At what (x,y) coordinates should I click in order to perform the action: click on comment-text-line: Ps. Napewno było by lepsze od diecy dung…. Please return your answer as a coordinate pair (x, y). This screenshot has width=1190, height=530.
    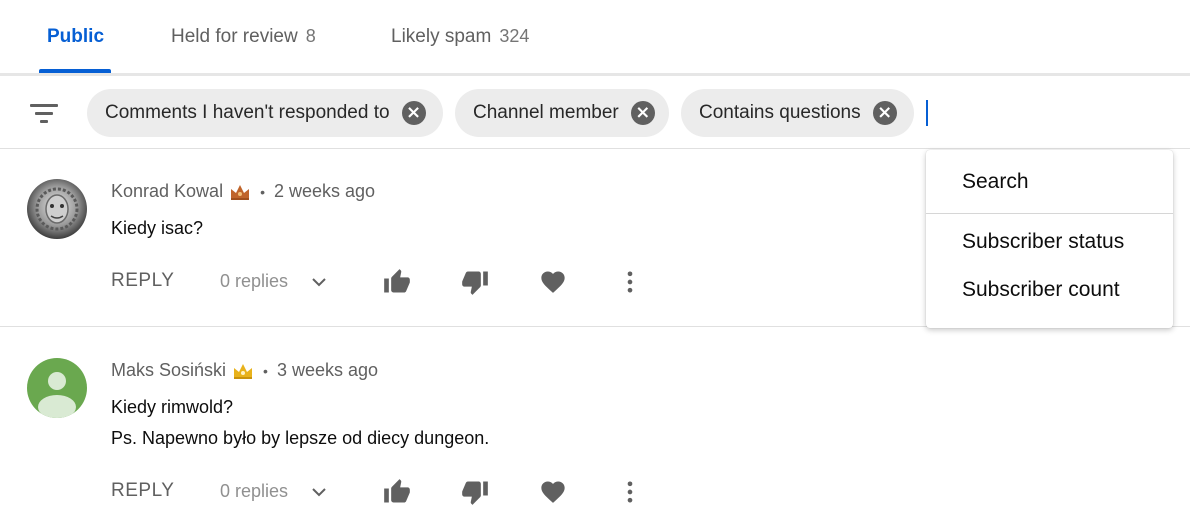
    Looking at the image, I should click on (300, 438).